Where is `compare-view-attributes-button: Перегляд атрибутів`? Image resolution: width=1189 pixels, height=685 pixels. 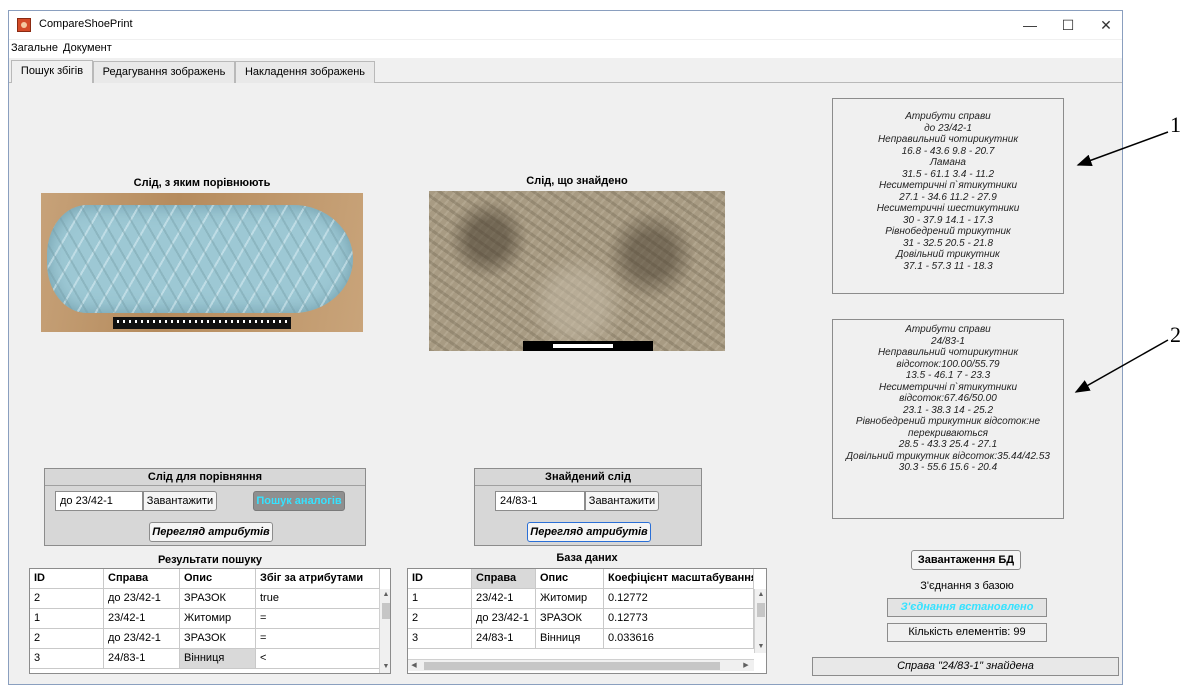
compare-view-attributes-button: Перегляд атрибутів is located at coordinates (211, 532).